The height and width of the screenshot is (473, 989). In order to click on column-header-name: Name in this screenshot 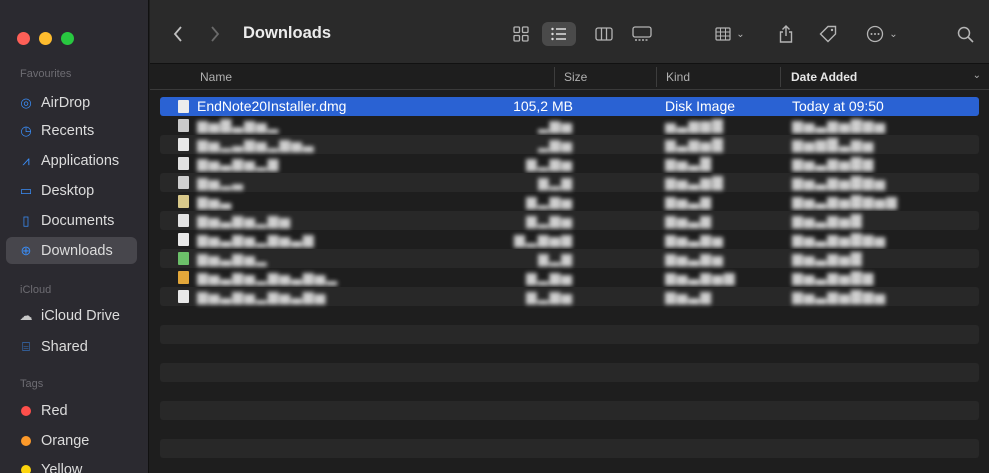, I will do `click(216, 77)`.